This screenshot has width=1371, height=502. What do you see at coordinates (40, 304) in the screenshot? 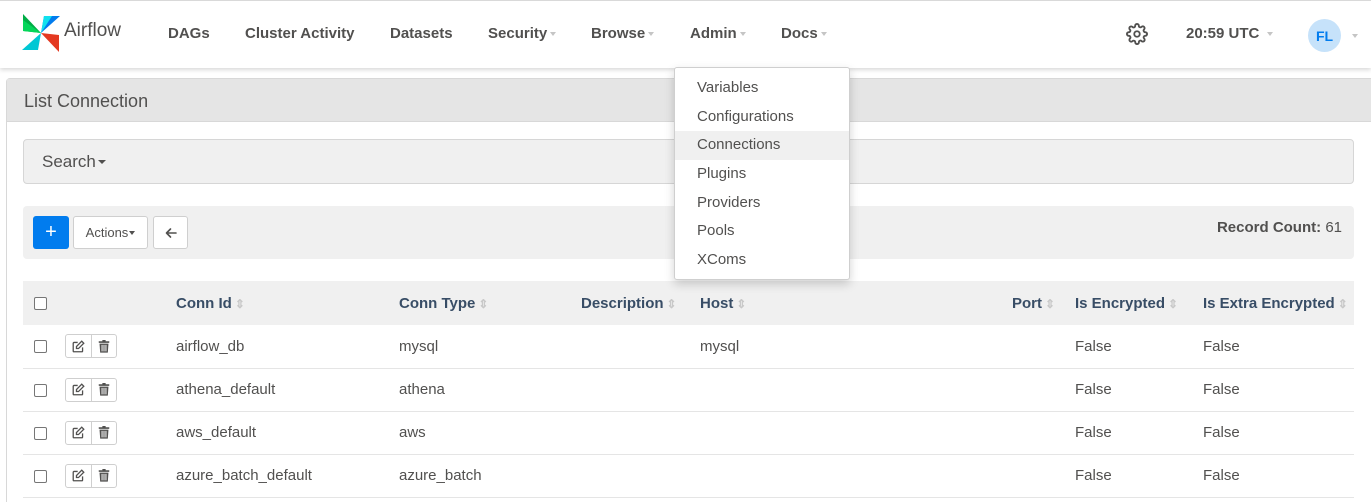
I see `select-all-checkbox` at bounding box center [40, 304].